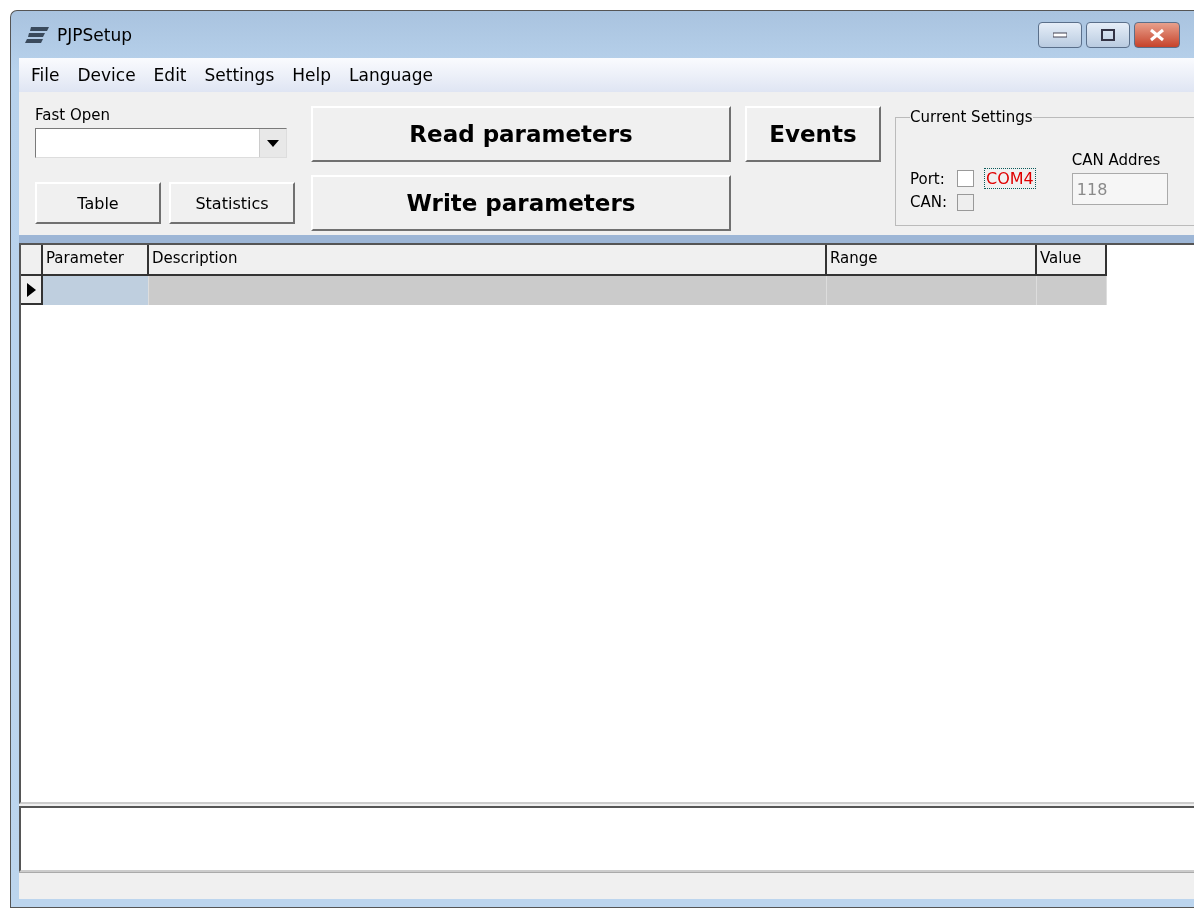  What do you see at coordinates (32, 260) in the screenshot?
I see `corner-header` at bounding box center [32, 260].